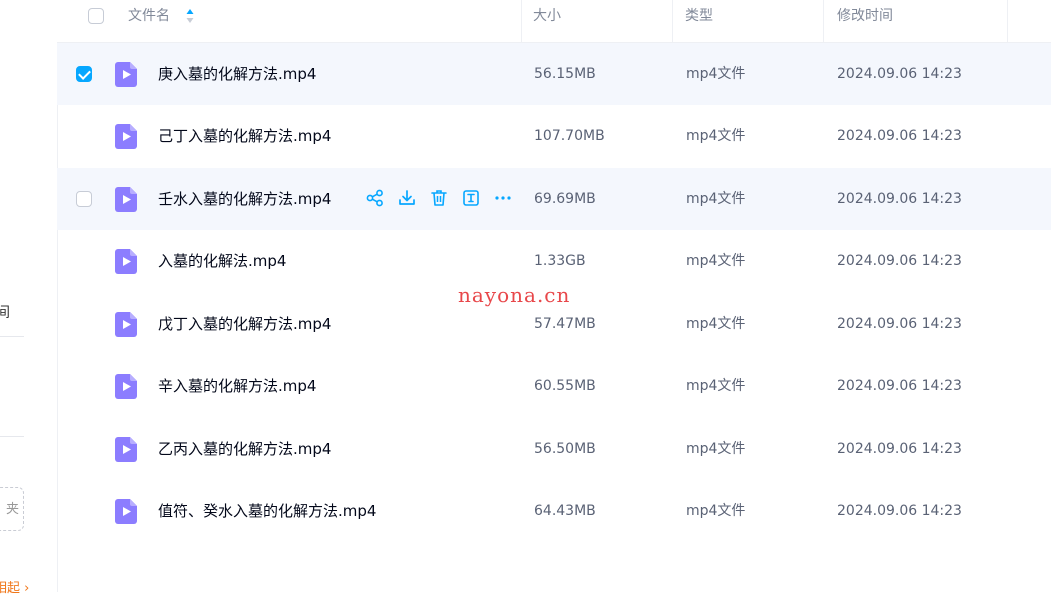  I want to click on file-name: 辛入墓的化解方法.mp4, so click(237, 386).